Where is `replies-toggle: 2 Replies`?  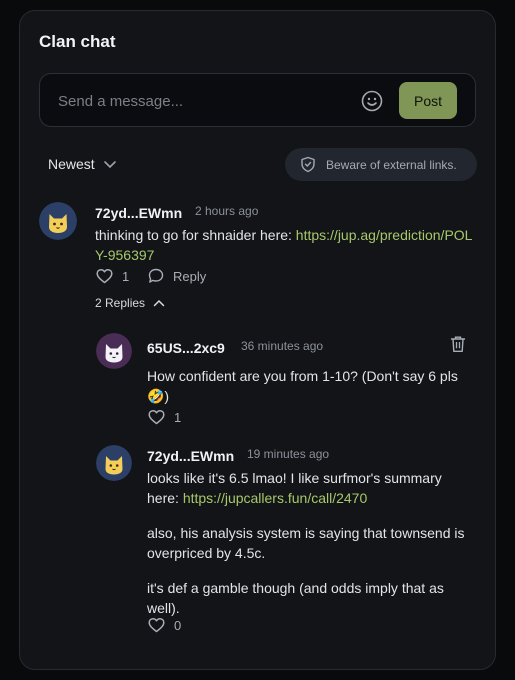 replies-toggle: 2 Replies is located at coordinates (130, 303).